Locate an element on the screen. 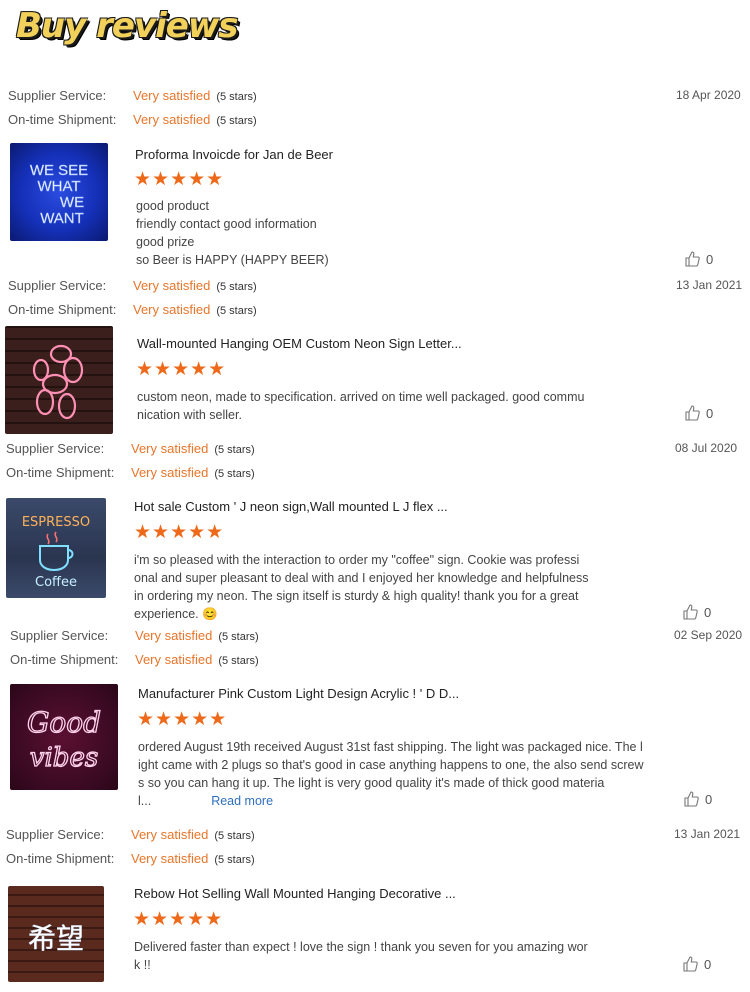  review-line: so Beer is HAPPY (HAPPY BEER) is located at coordinates (232, 260).